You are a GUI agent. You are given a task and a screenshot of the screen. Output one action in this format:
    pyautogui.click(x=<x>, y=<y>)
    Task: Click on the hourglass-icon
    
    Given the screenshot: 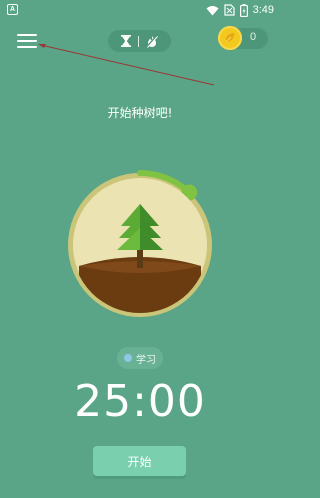 What is the action you would take?
    pyautogui.click(x=126, y=41)
    